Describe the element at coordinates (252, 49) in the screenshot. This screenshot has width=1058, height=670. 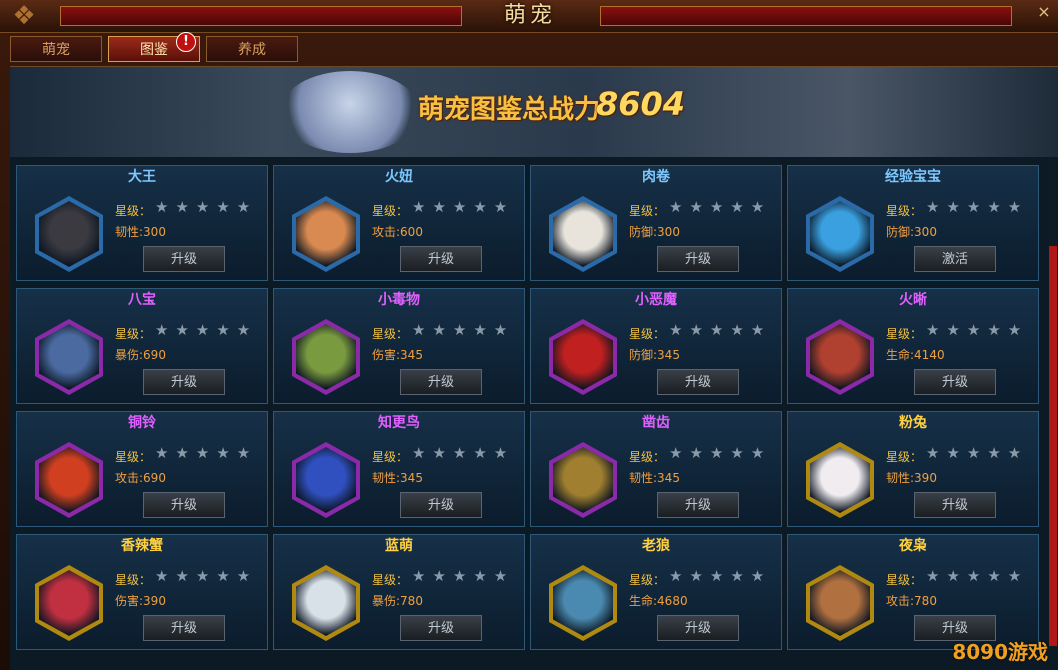
I see `tab-training: 养成` at that location.